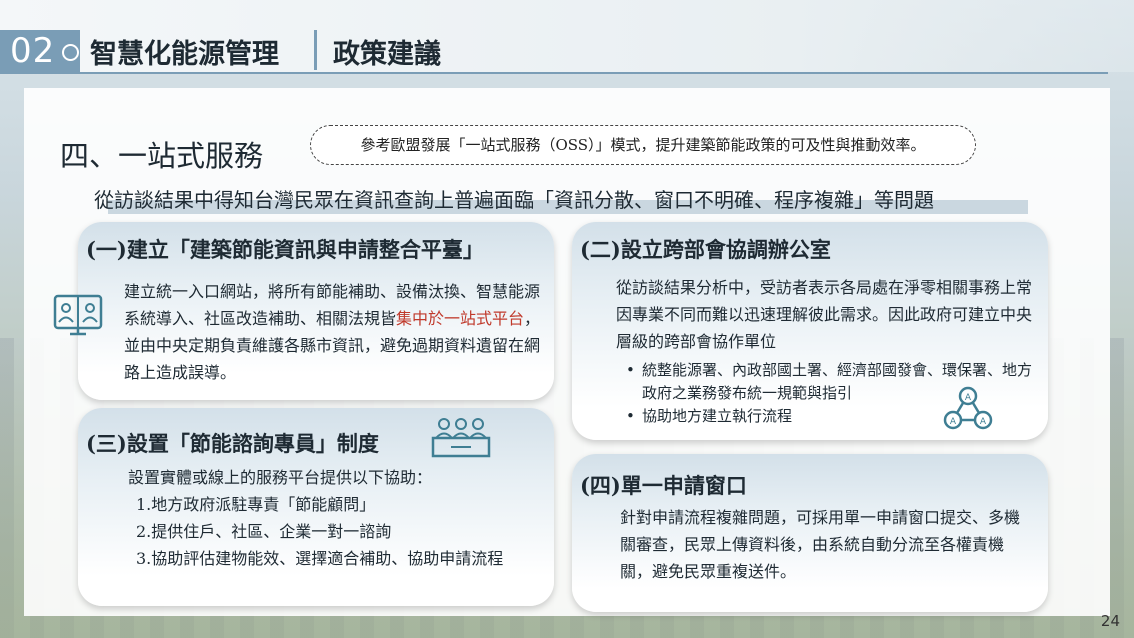  I want to click on consultation-desk-icon, so click(461, 438).